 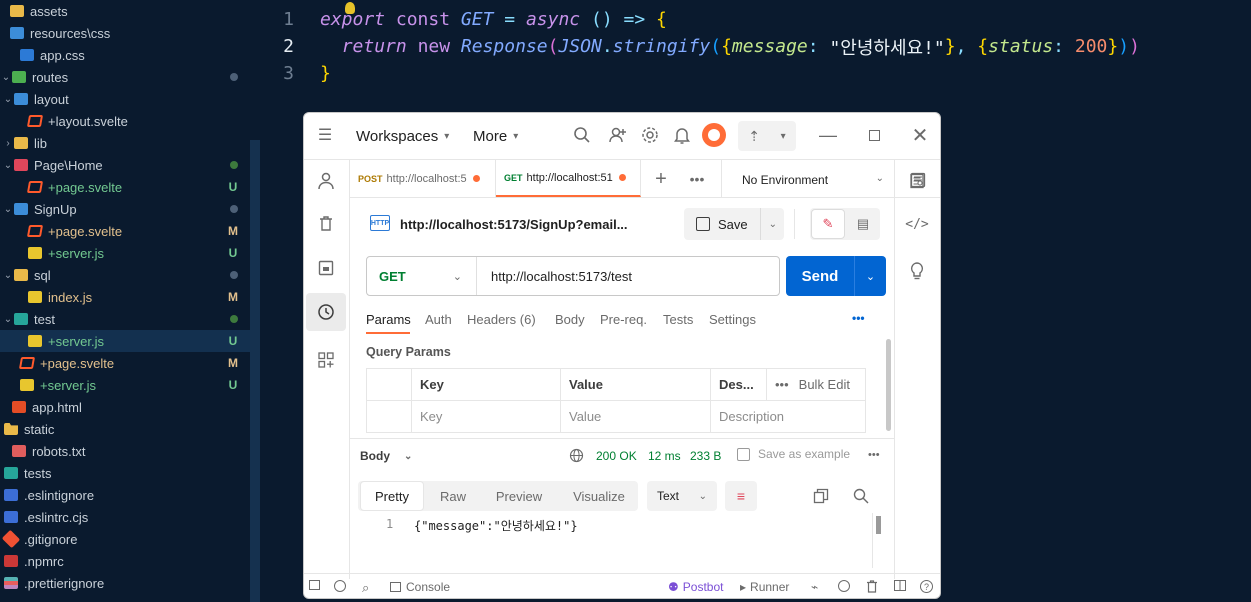 What do you see at coordinates (501, 319) in the screenshot?
I see `tab-headers: Headers (6)` at bounding box center [501, 319].